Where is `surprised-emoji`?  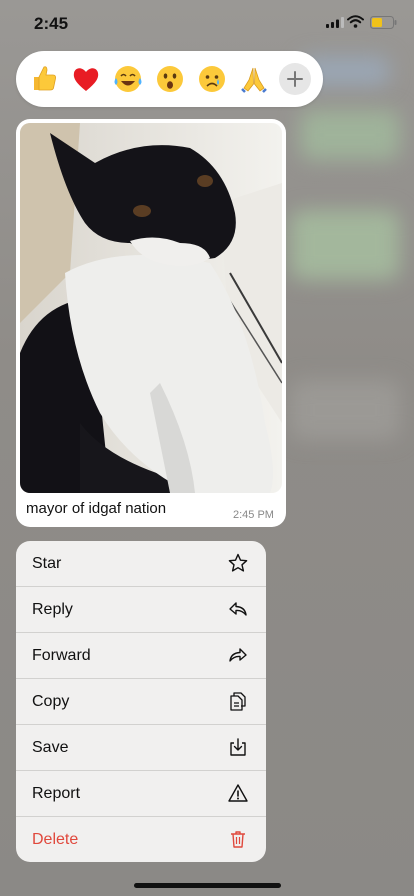
surprised-emoji is located at coordinates (170, 79).